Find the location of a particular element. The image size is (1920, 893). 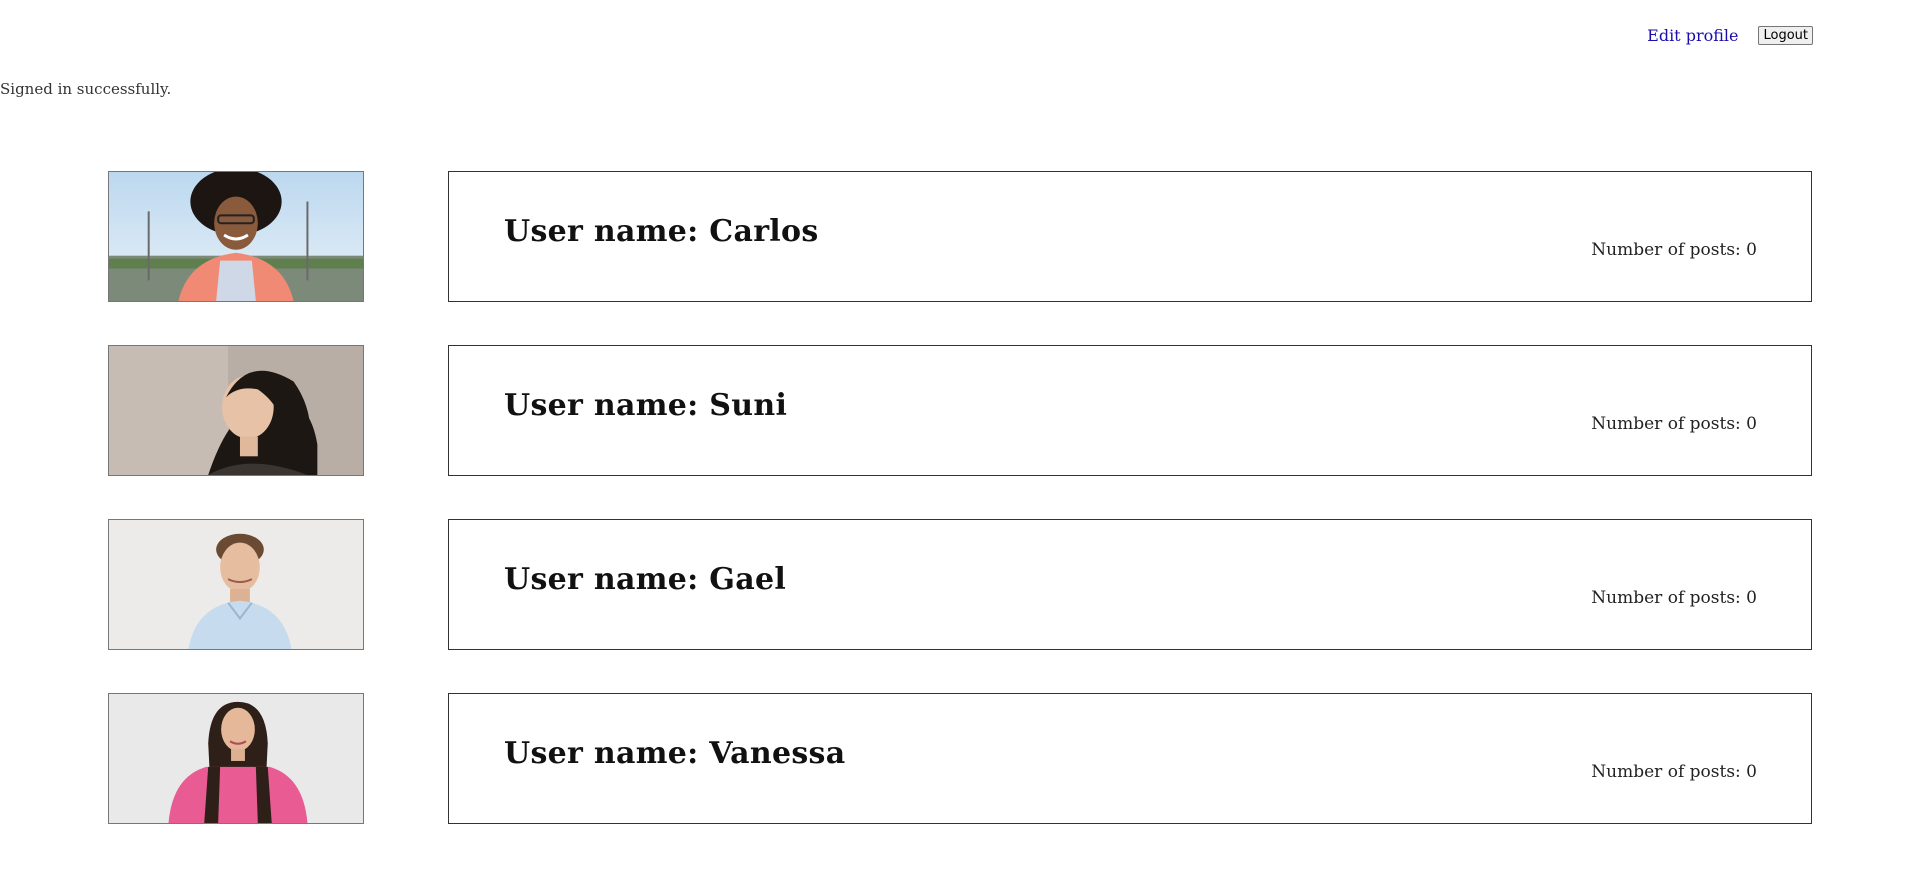

user-card: User name: Carlos Number of posts: 0 is located at coordinates (1130, 236).